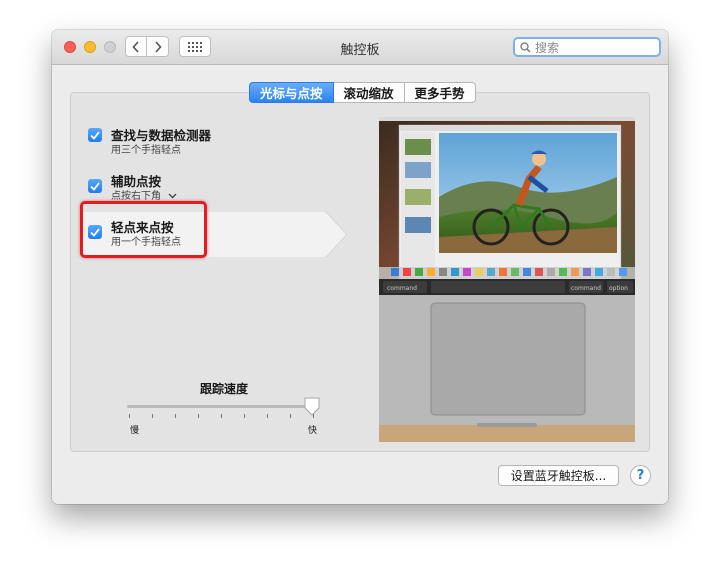 Image resolution: width=720 pixels, height=578 pixels. What do you see at coordinates (224, 389) in the screenshot?
I see `tracking-speed-label: 跟踪速度` at bounding box center [224, 389].